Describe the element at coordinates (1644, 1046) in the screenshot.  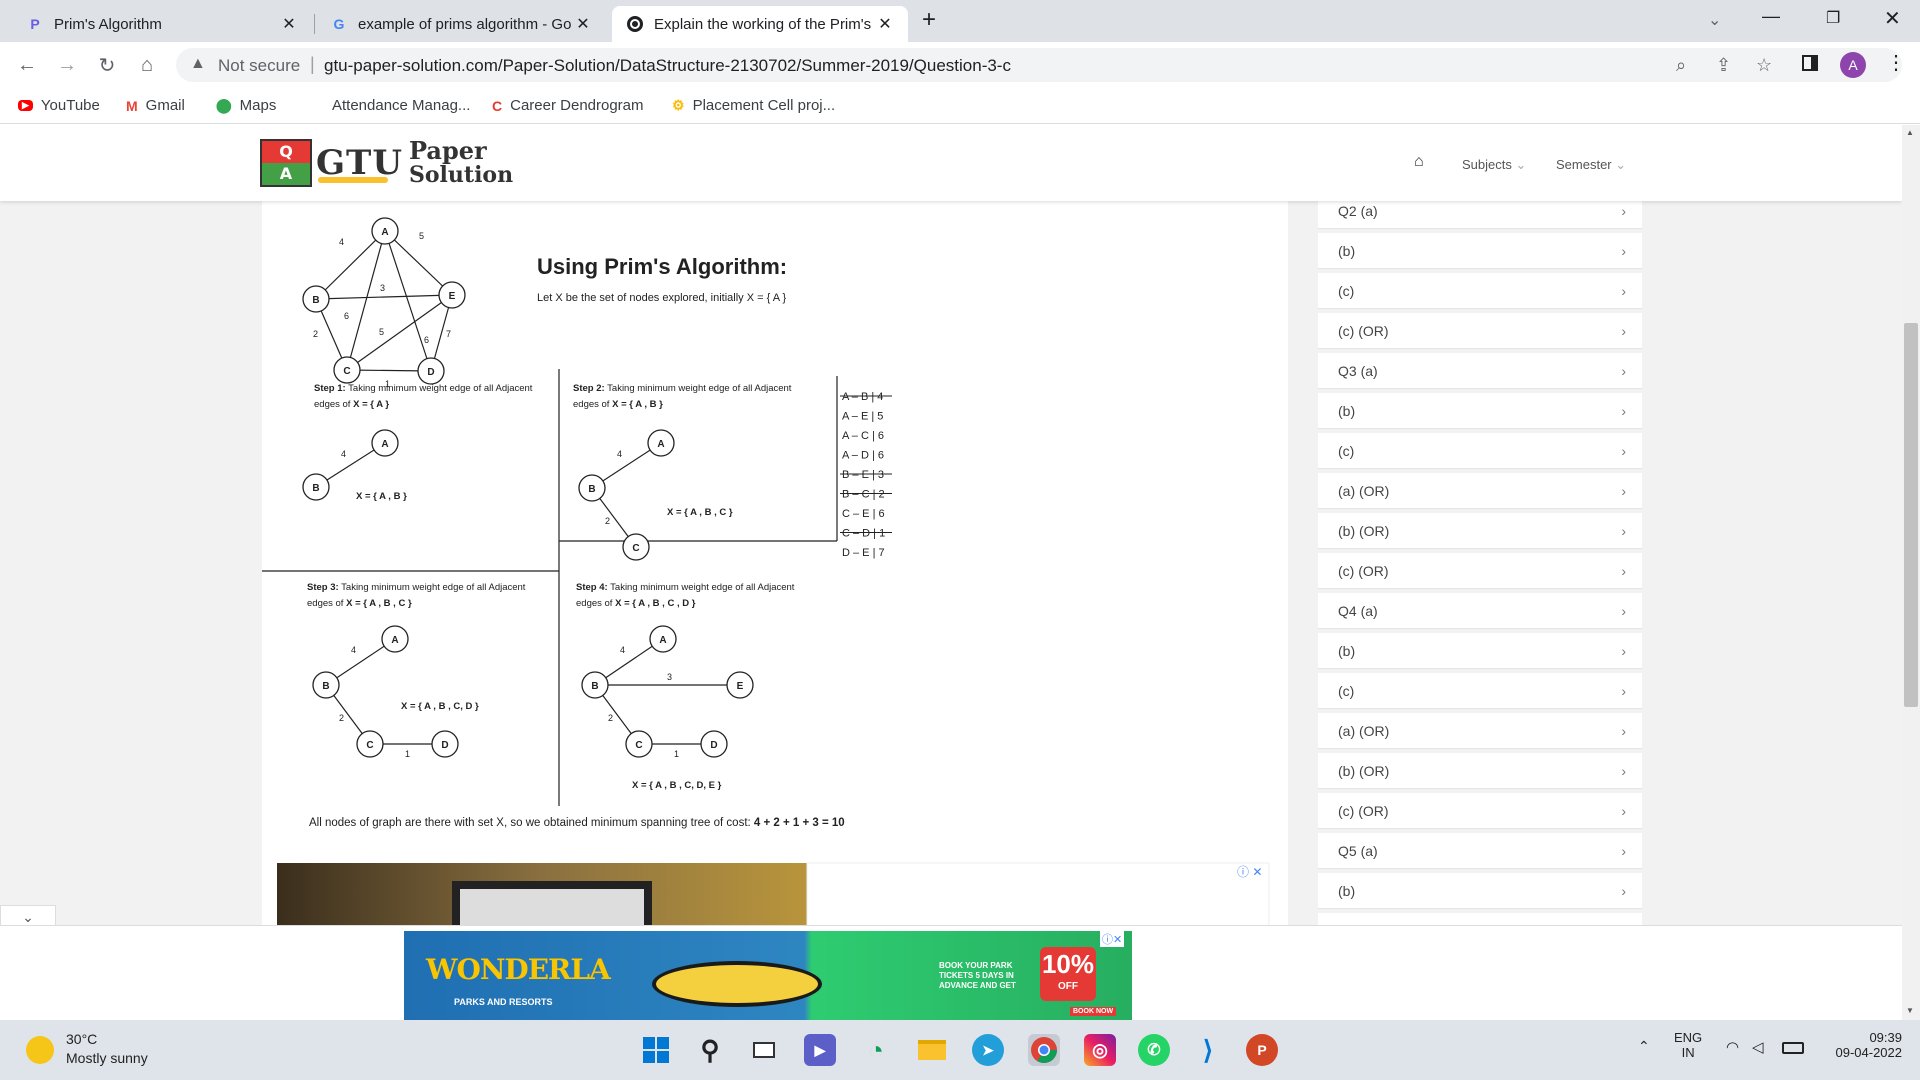
I see `tray-chevron-icon: ⌃` at that location.